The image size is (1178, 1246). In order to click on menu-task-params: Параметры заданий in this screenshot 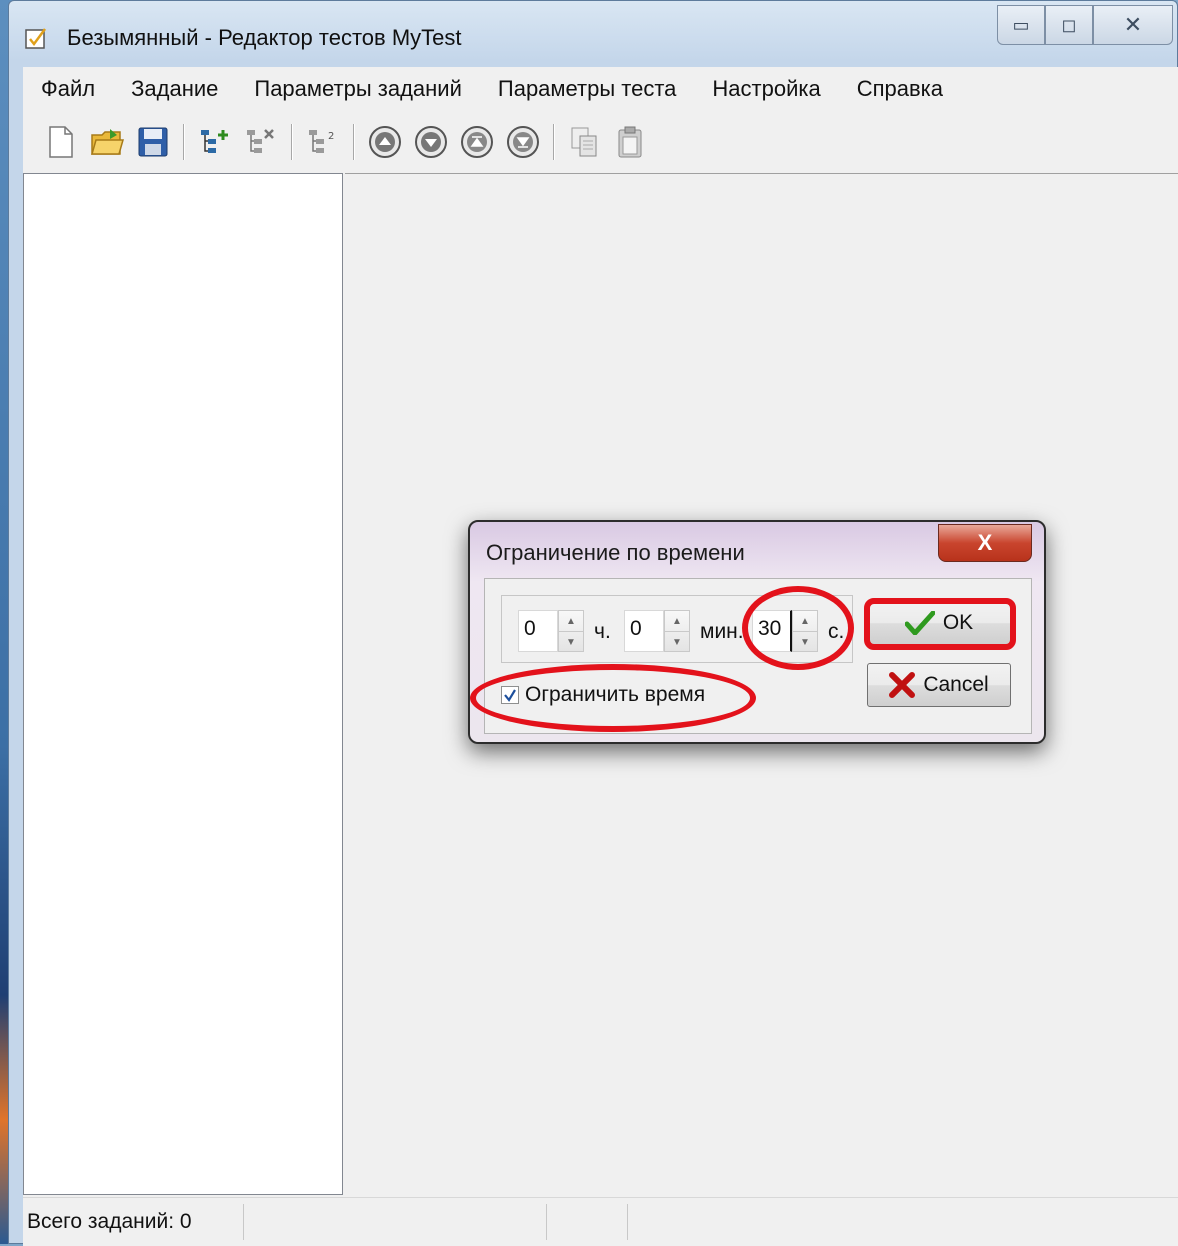, I will do `click(358, 89)`.